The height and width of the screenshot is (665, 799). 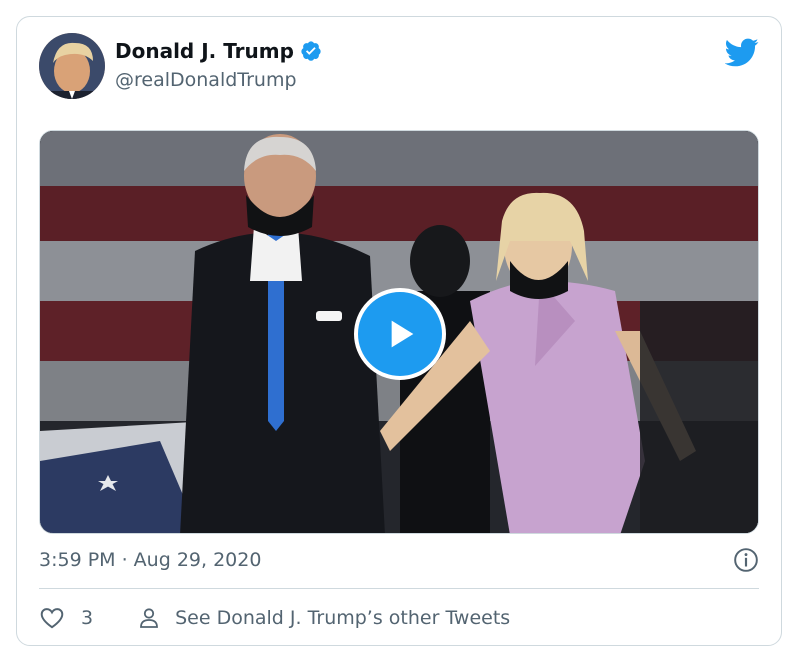 I want to click on person-icon, so click(x=149, y=618).